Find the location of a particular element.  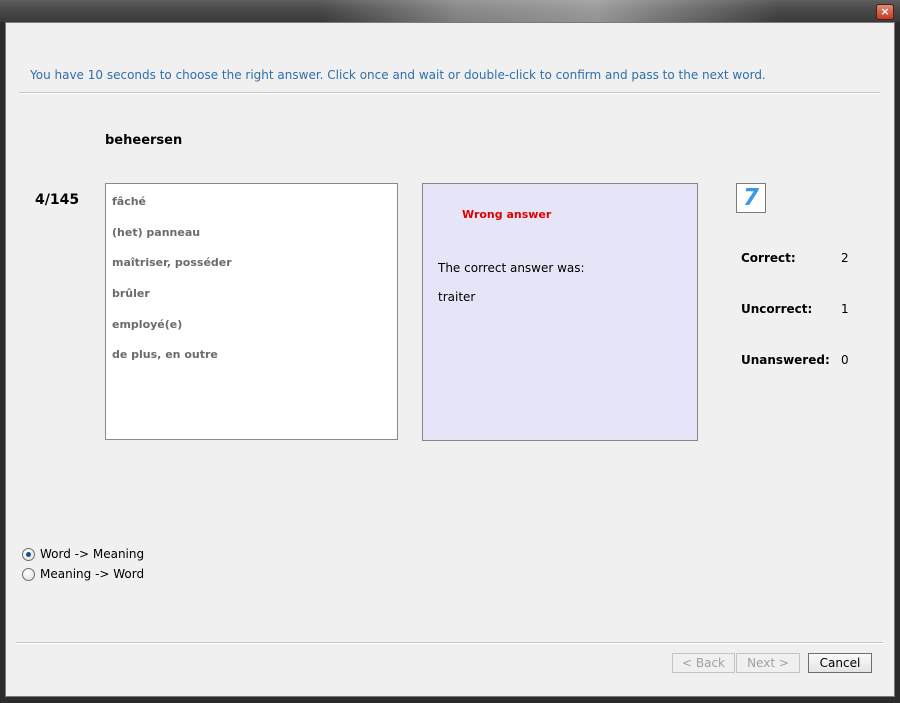

choice-item: maîtriser, posséder is located at coordinates (172, 262).